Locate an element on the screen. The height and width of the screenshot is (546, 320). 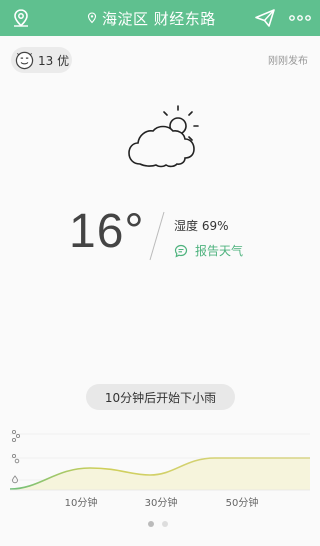
slash-divider is located at coordinates (157, 236).